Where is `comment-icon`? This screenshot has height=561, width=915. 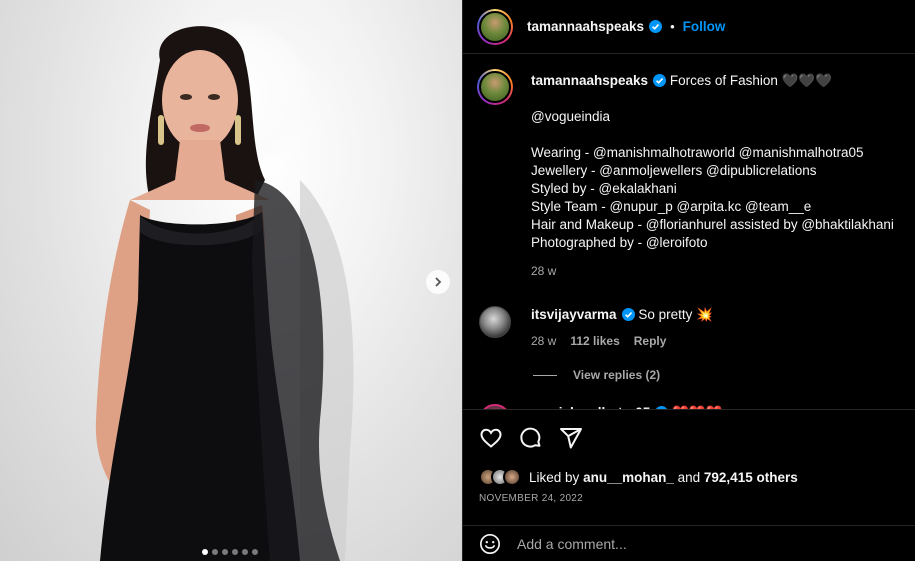 comment-icon is located at coordinates (531, 438).